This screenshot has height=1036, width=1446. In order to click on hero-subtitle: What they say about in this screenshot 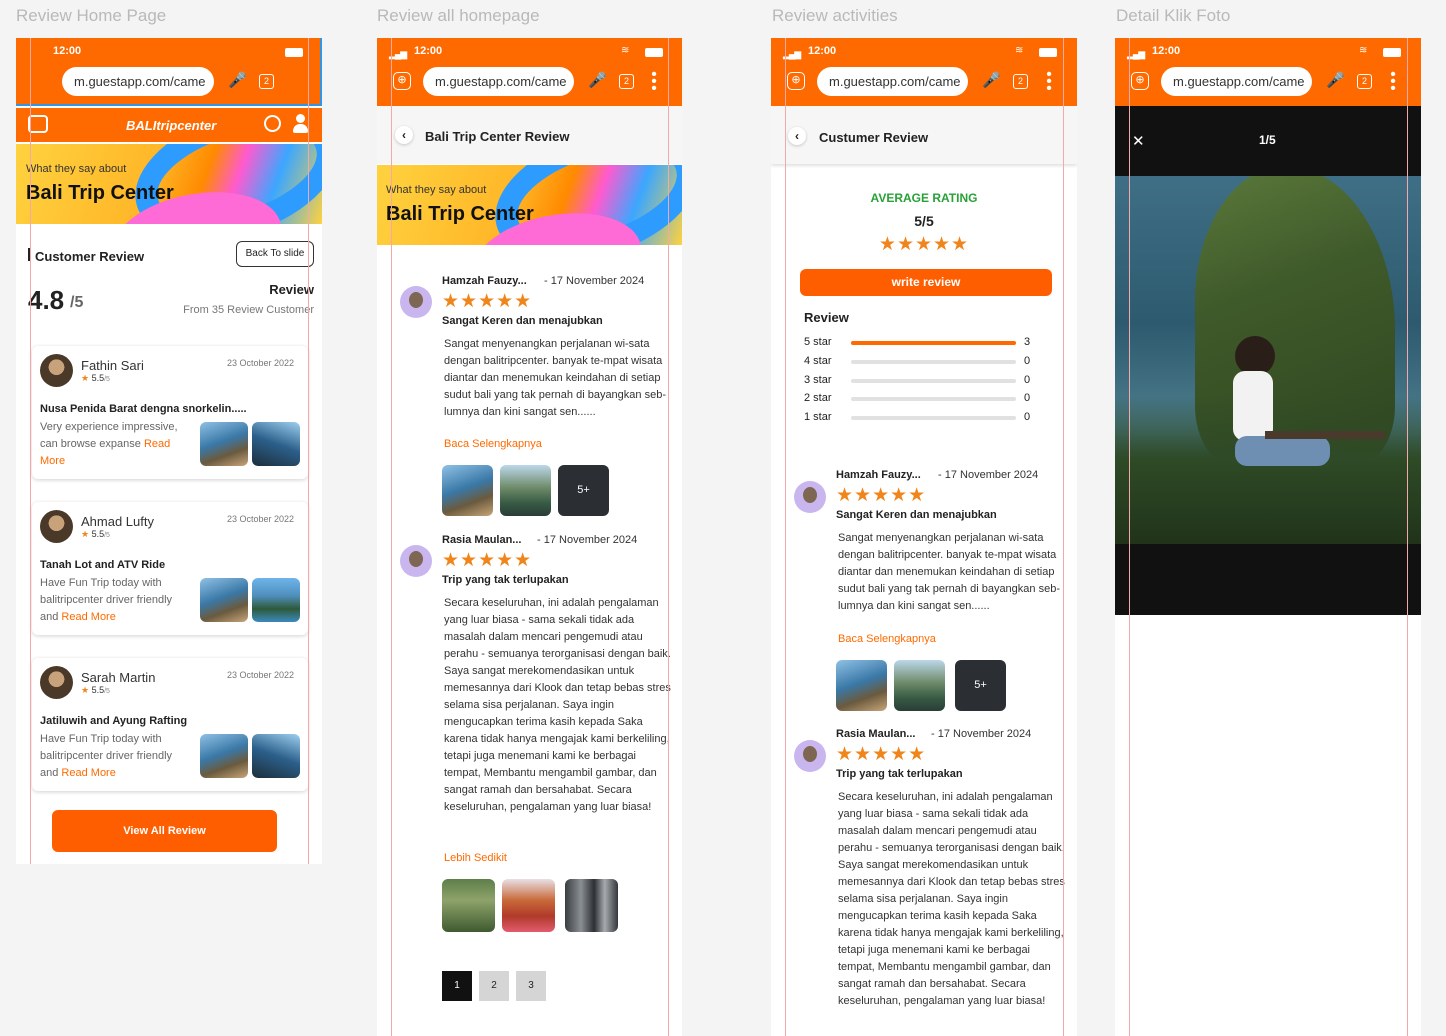, I will do `click(76, 169)`.